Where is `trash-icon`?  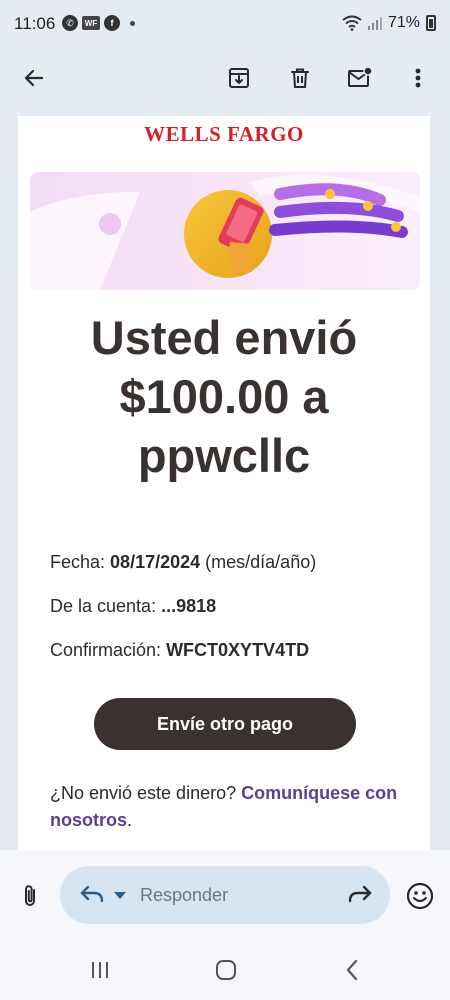
trash-icon is located at coordinates (300, 78).